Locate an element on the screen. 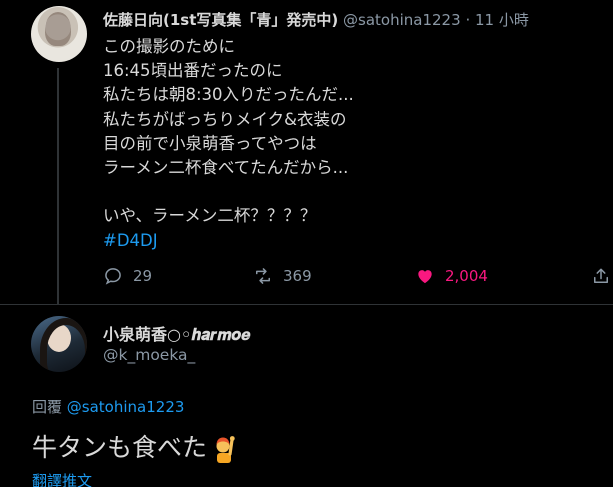  like-button: 2,004 is located at coordinates (451, 276).